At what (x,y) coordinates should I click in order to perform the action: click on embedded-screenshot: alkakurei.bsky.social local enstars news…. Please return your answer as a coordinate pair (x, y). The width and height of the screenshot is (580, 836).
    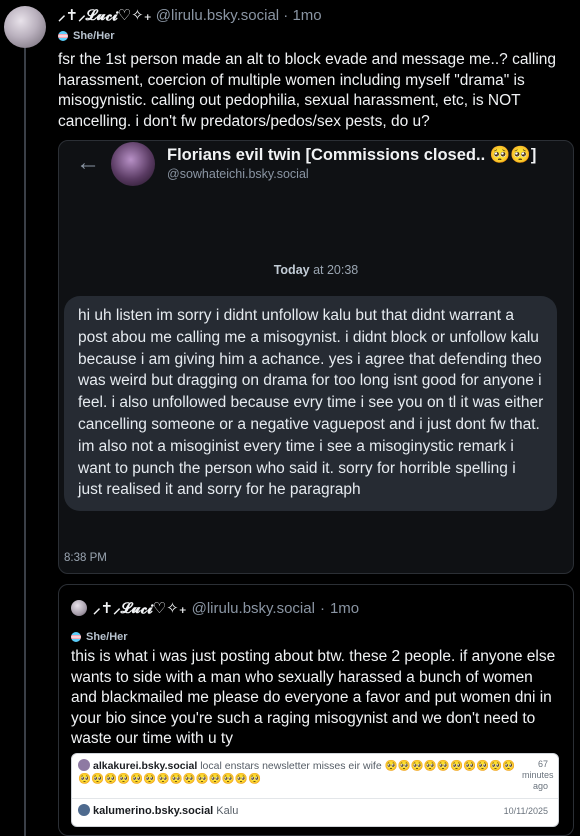
    Looking at the image, I should click on (315, 790).